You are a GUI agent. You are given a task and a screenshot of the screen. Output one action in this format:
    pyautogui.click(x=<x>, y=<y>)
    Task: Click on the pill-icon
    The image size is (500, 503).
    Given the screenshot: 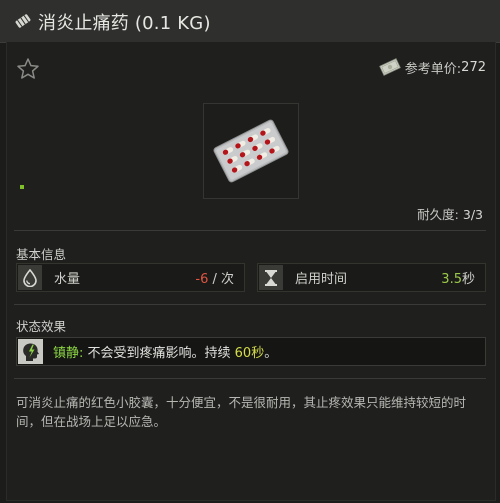 What is the action you would take?
    pyautogui.click(x=23, y=21)
    